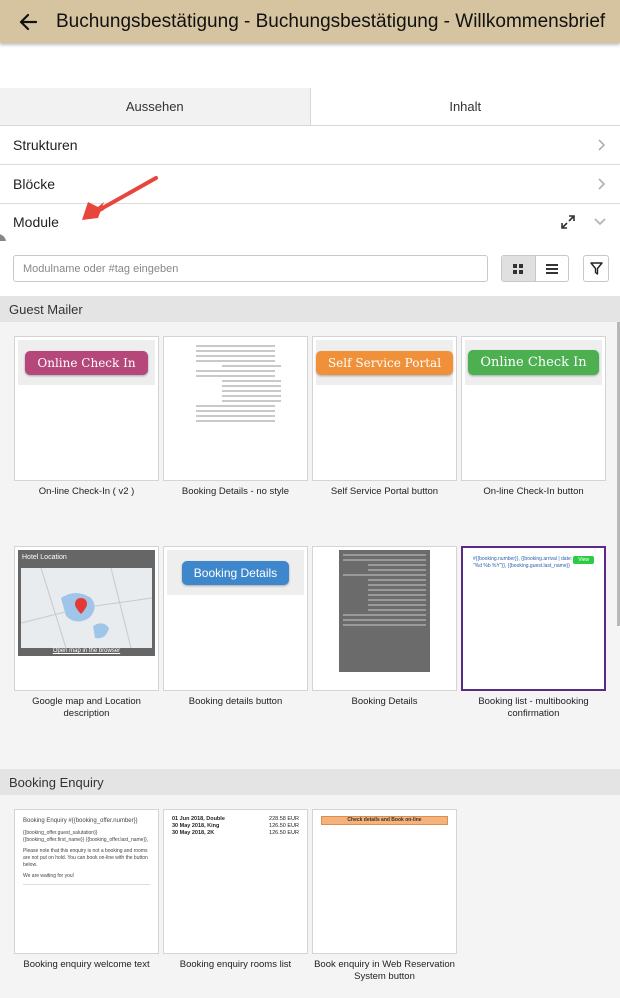  What do you see at coordinates (583, 560) in the screenshot?
I see `view-badge: View` at bounding box center [583, 560].